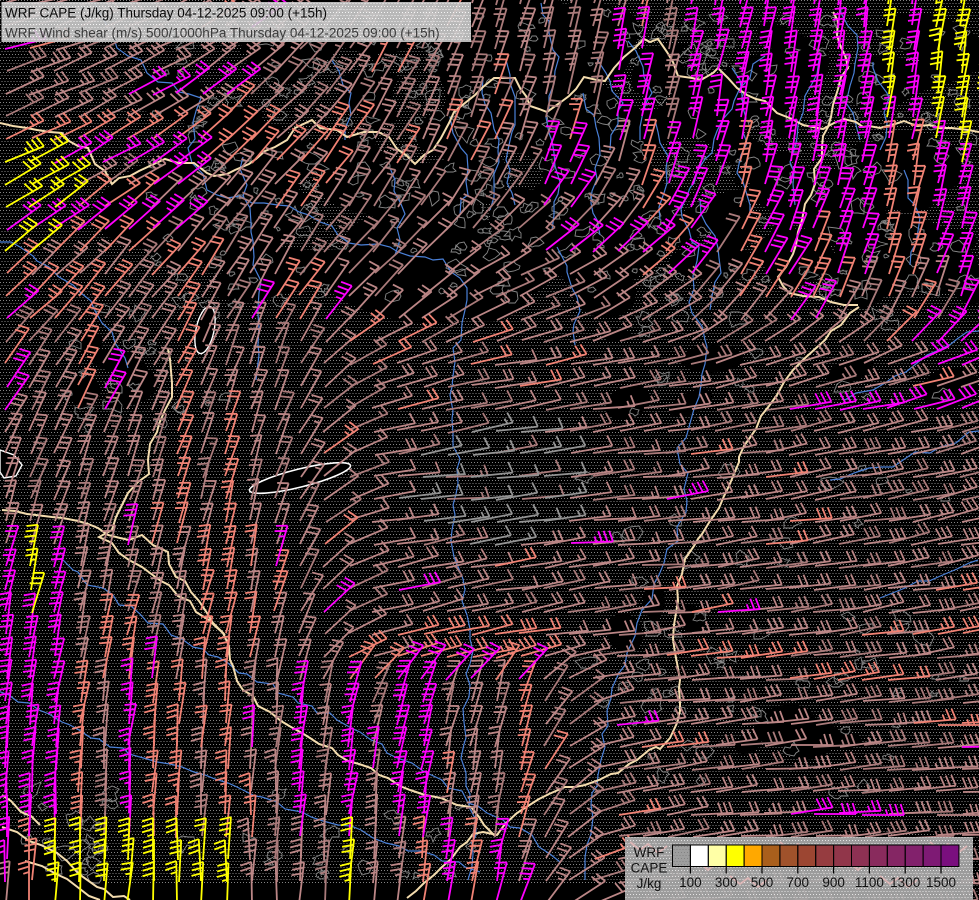  Describe the element at coordinates (798, 882) in the screenshot. I see `svg-text: 700` at that location.